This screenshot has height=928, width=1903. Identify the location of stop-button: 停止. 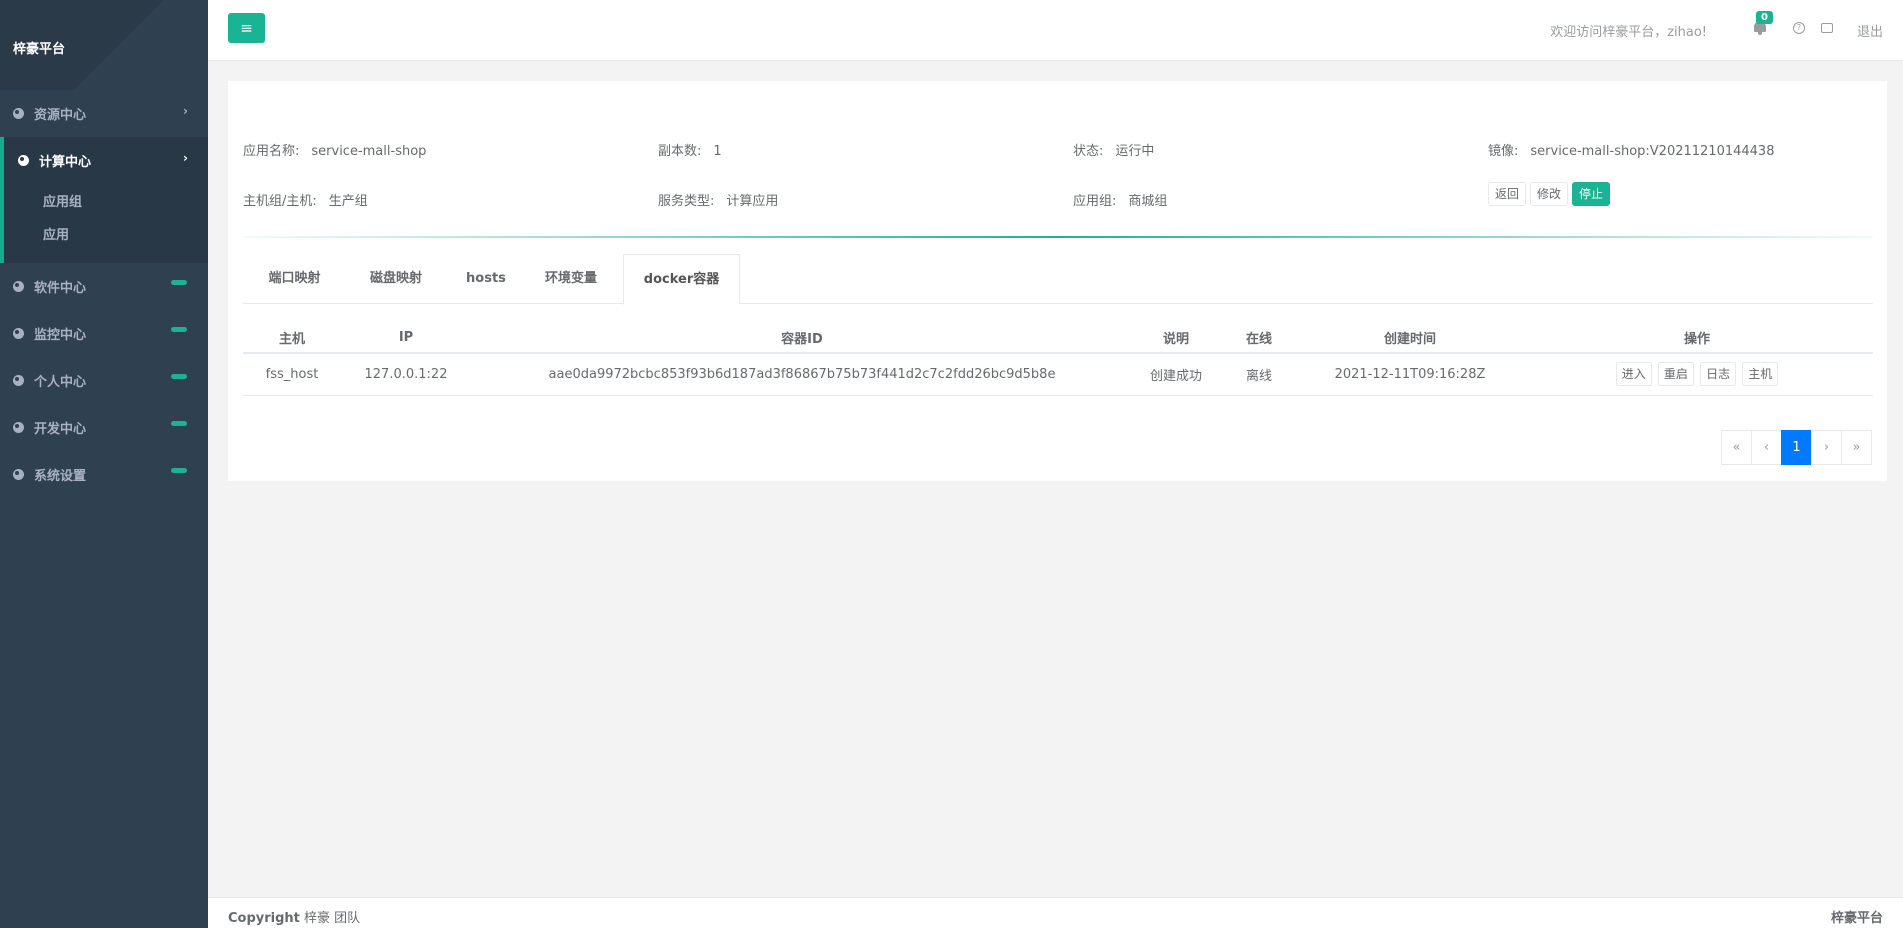
(1591, 194).